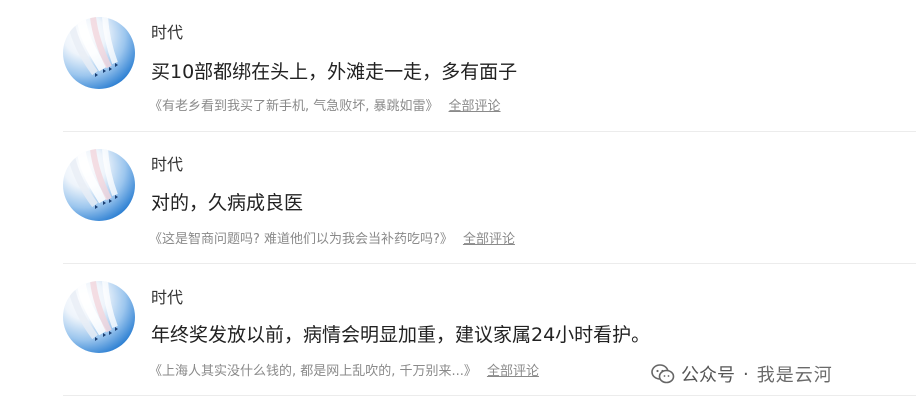  I want to click on comment-reference-line: 《这是智商问题吗? 难道他们以为我会当补药吃吗?》 全部评论, so click(332, 237).